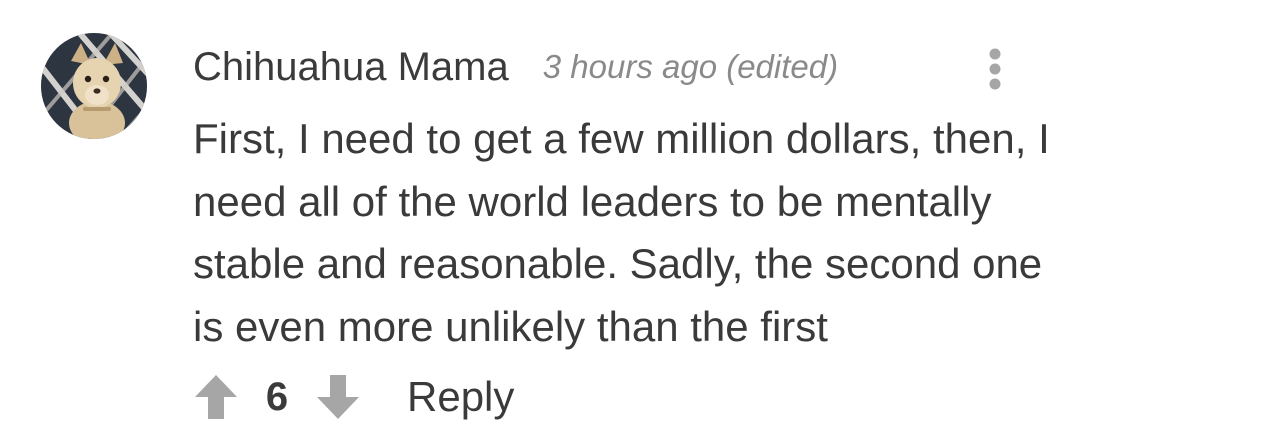 The height and width of the screenshot is (445, 1280). I want to click on arrow-up-icon, so click(216, 397).